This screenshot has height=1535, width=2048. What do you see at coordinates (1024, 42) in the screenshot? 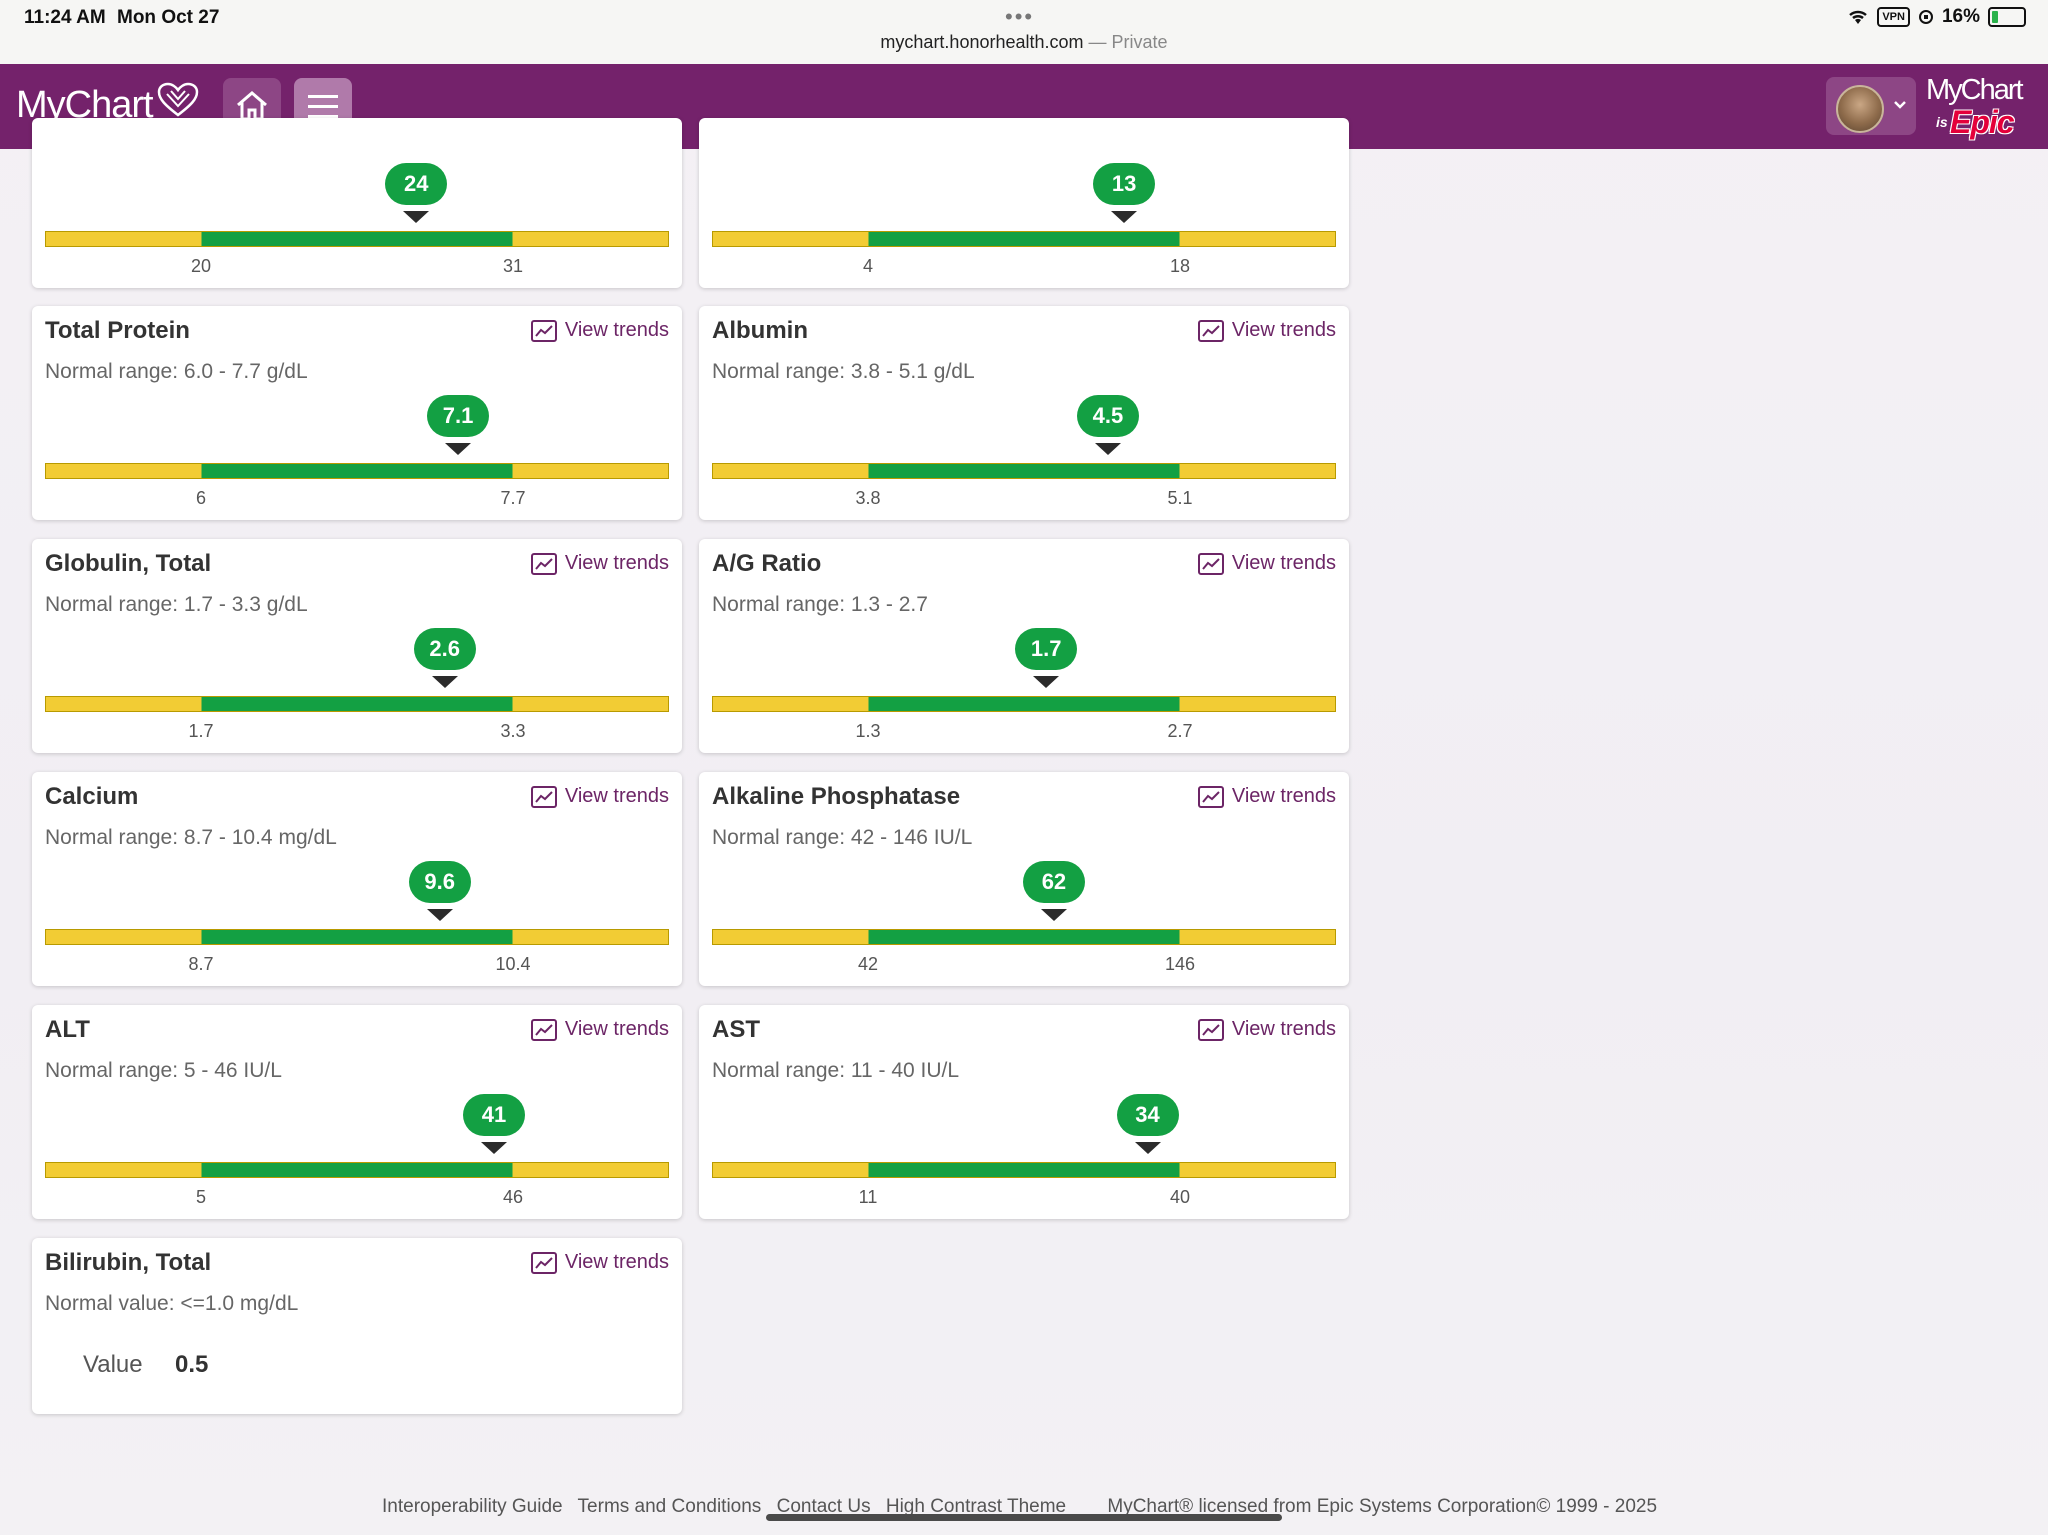
I see `address-bar: mychart.honorhealth.com — Private` at bounding box center [1024, 42].